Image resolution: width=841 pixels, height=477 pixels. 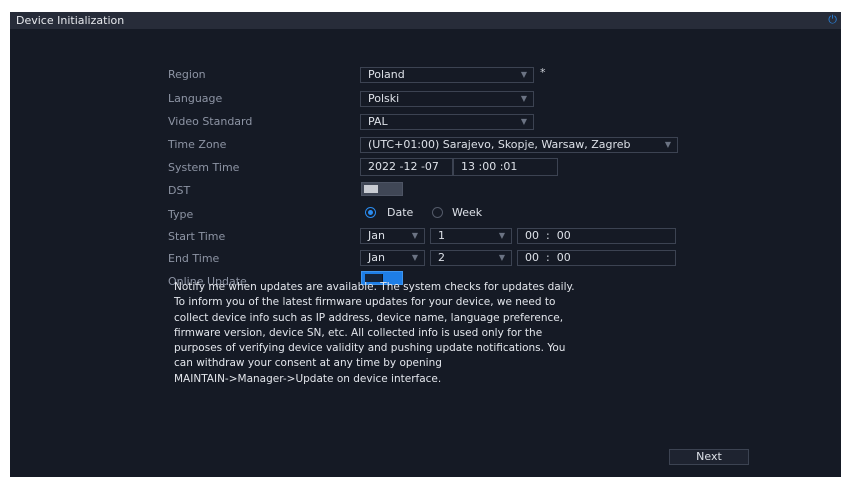 What do you see at coordinates (425, 20) in the screenshot?
I see `title-bar: Device Initialization ⏻` at bounding box center [425, 20].